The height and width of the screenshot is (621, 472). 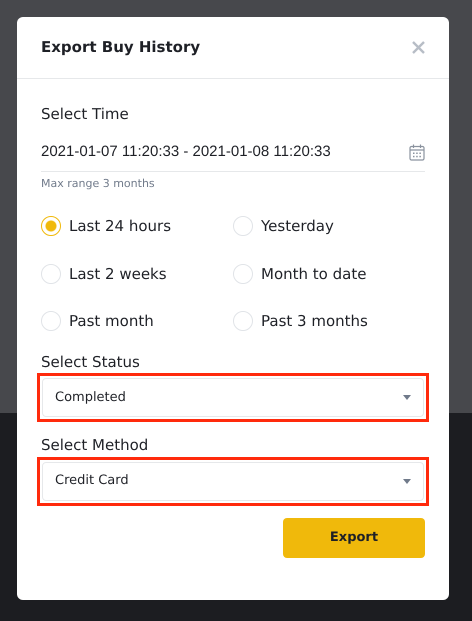 What do you see at coordinates (313, 273) in the screenshot?
I see `radio-label: Month to date` at bounding box center [313, 273].